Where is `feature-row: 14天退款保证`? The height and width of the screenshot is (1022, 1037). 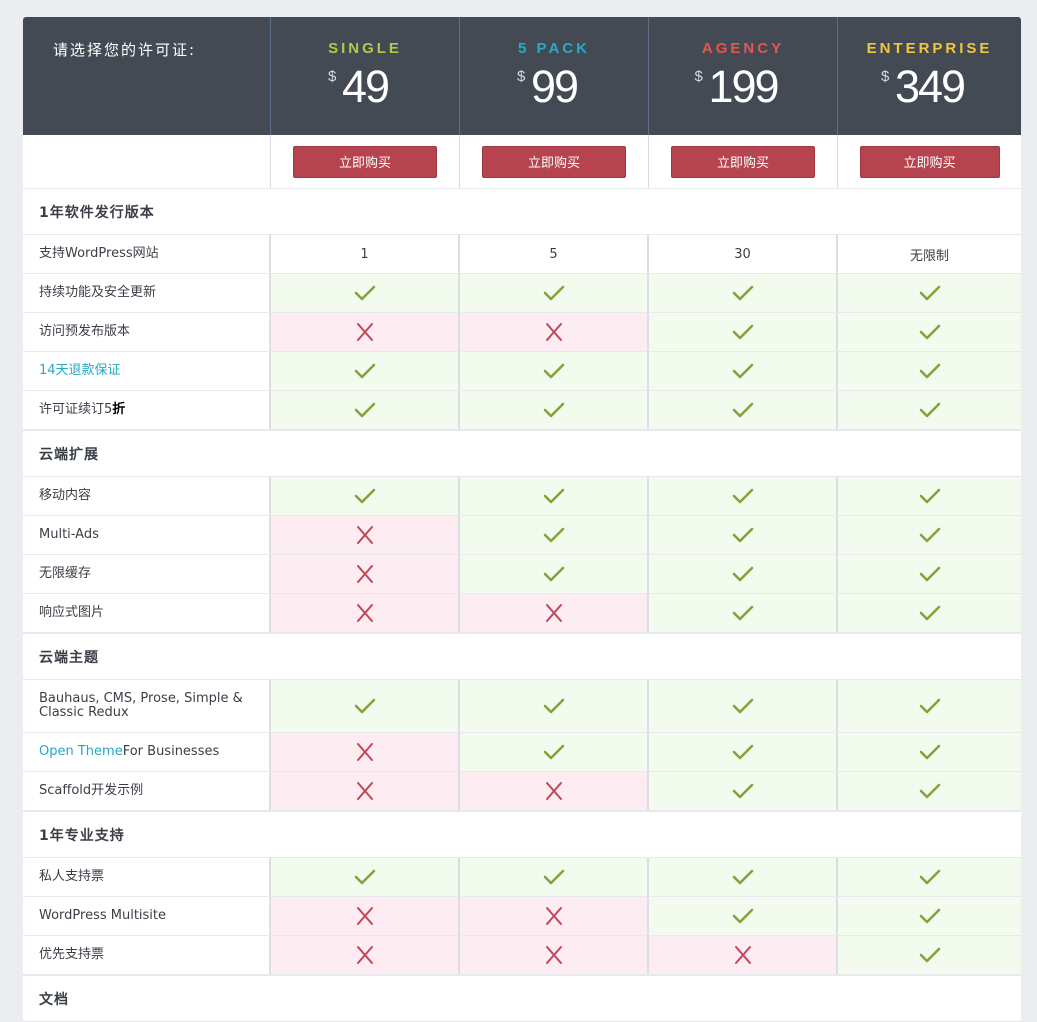
feature-row: 14天退款保证 is located at coordinates (522, 371).